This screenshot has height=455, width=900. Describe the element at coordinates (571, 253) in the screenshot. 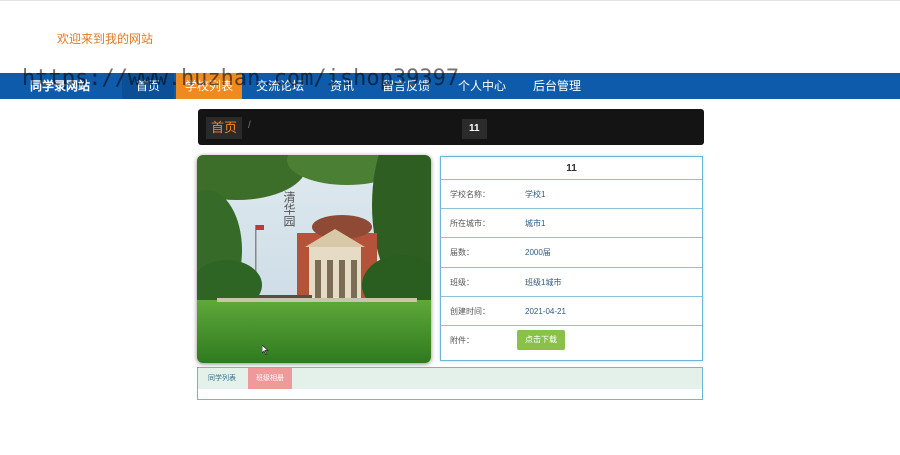

I see `detail-row-session: 届数： 2000届` at that location.